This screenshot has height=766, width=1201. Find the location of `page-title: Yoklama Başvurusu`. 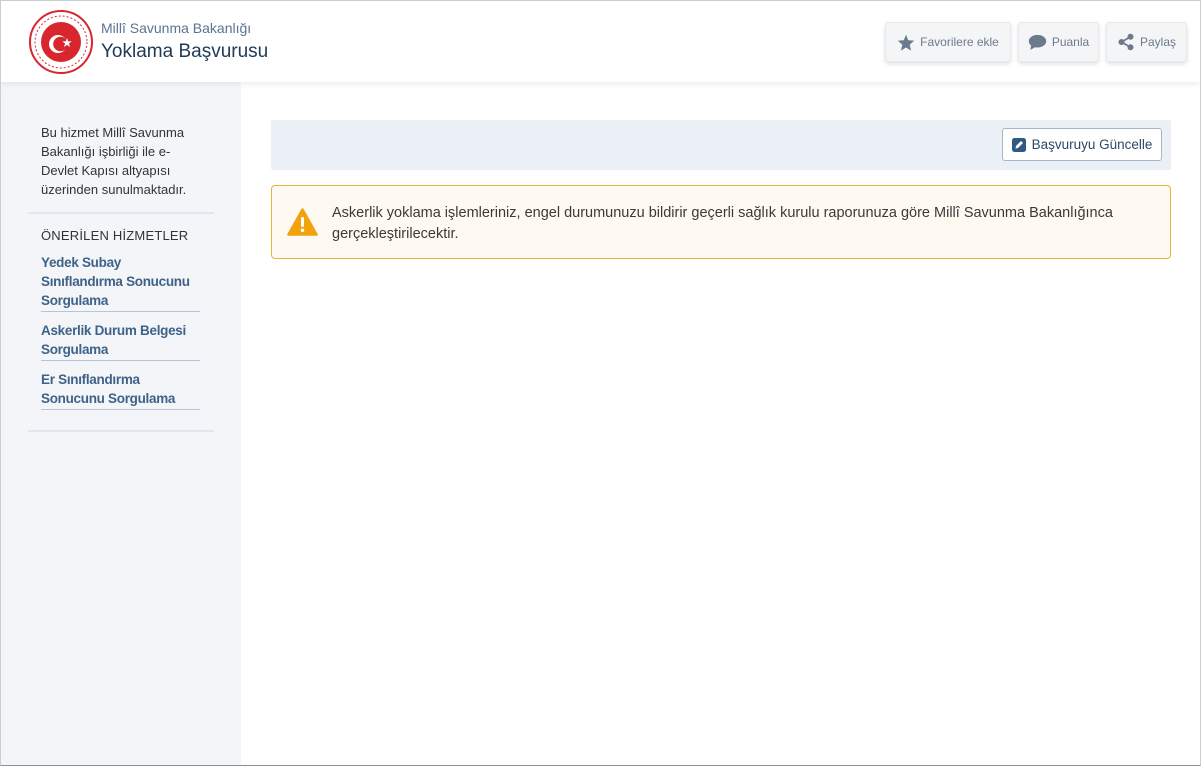

page-title: Yoklama Başvurusu is located at coordinates (185, 51).